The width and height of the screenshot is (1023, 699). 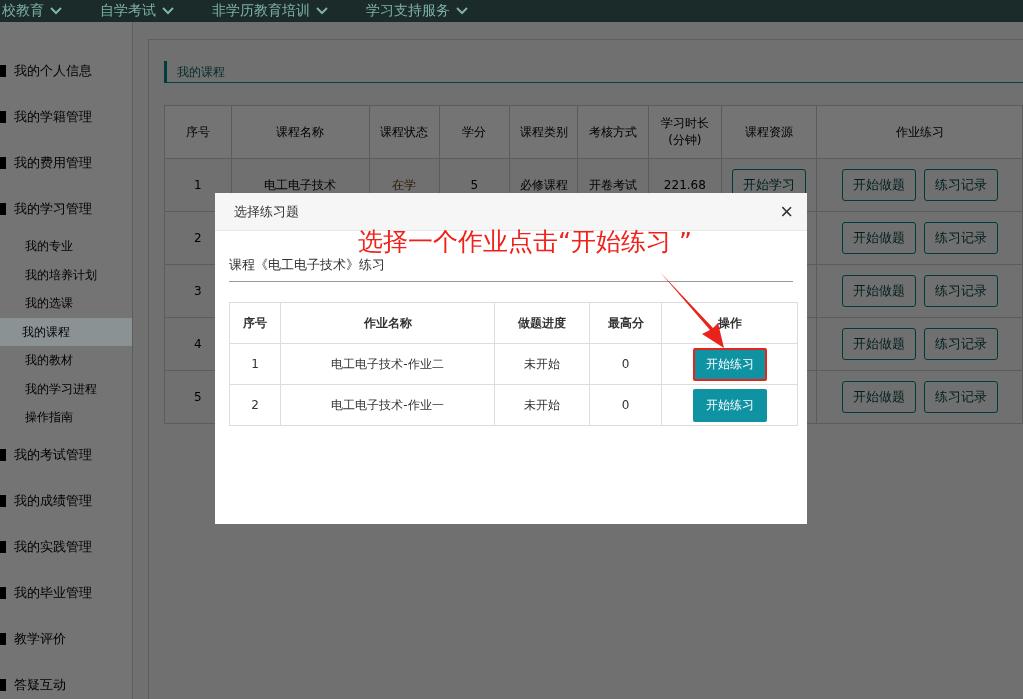 I want to click on column-header: 作业练习, so click(x=919, y=132).